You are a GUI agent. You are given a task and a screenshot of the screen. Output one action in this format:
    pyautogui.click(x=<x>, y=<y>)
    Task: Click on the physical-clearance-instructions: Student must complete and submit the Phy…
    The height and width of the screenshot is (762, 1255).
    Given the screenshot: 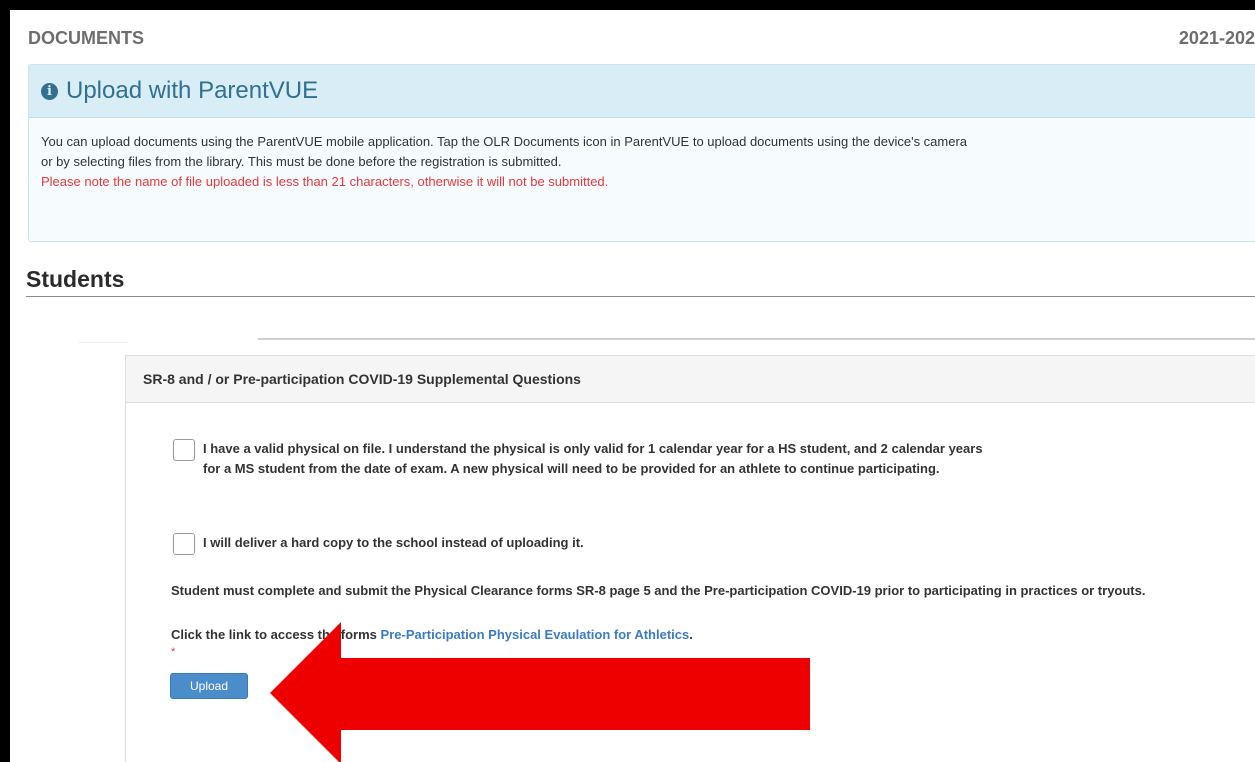 What is the action you would take?
    pyautogui.click(x=658, y=590)
    